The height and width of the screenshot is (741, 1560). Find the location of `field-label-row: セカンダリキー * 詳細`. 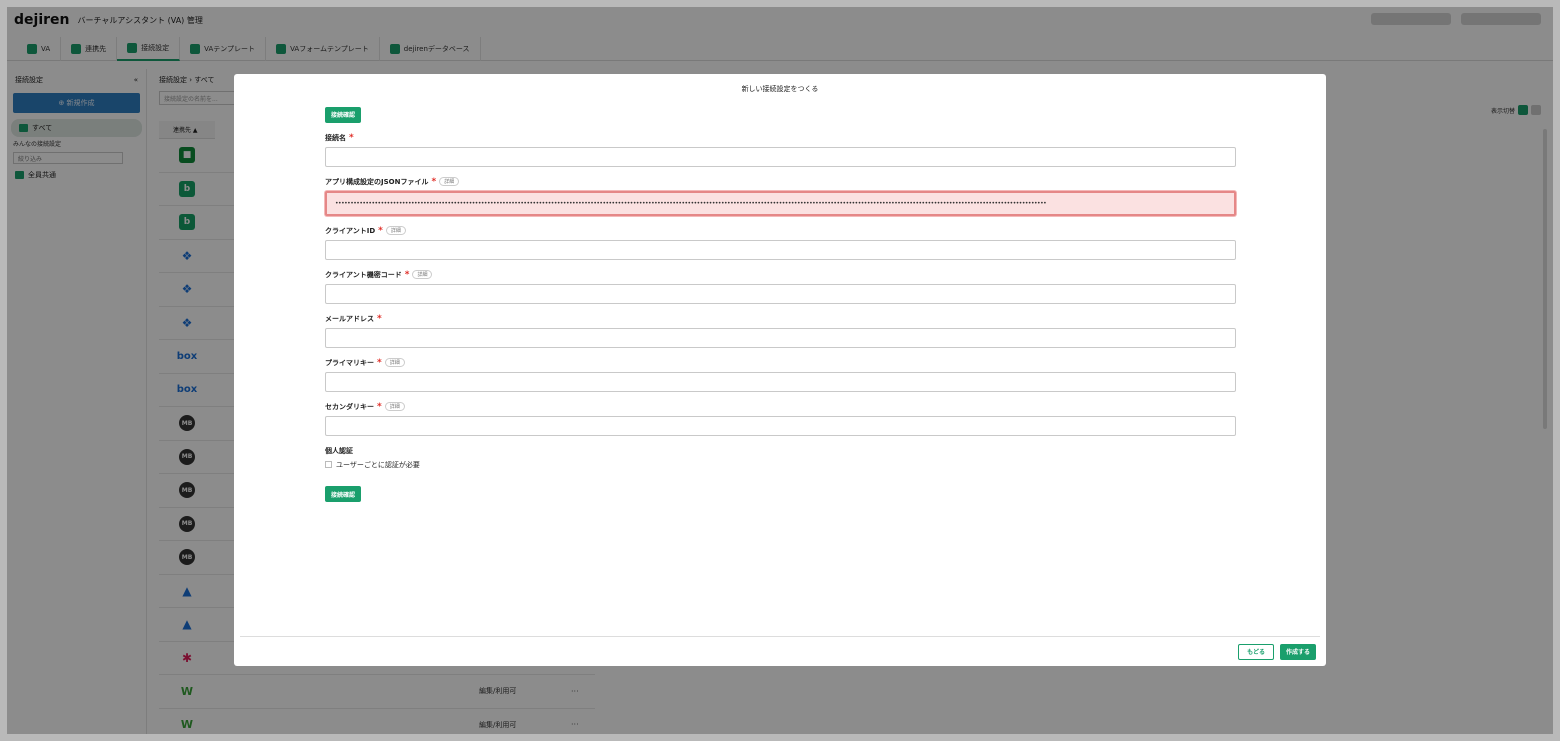

field-label-row: セカンダリキー * 詳細 is located at coordinates (780, 407).